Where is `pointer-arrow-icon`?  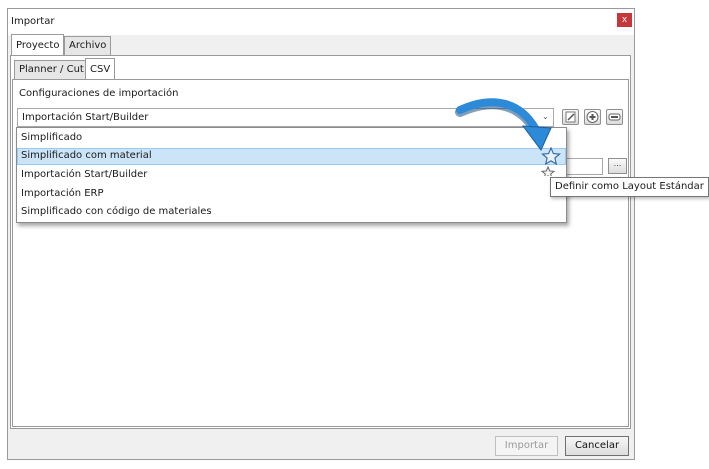 pointer-arrow-icon is located at coordinates (503, 124).